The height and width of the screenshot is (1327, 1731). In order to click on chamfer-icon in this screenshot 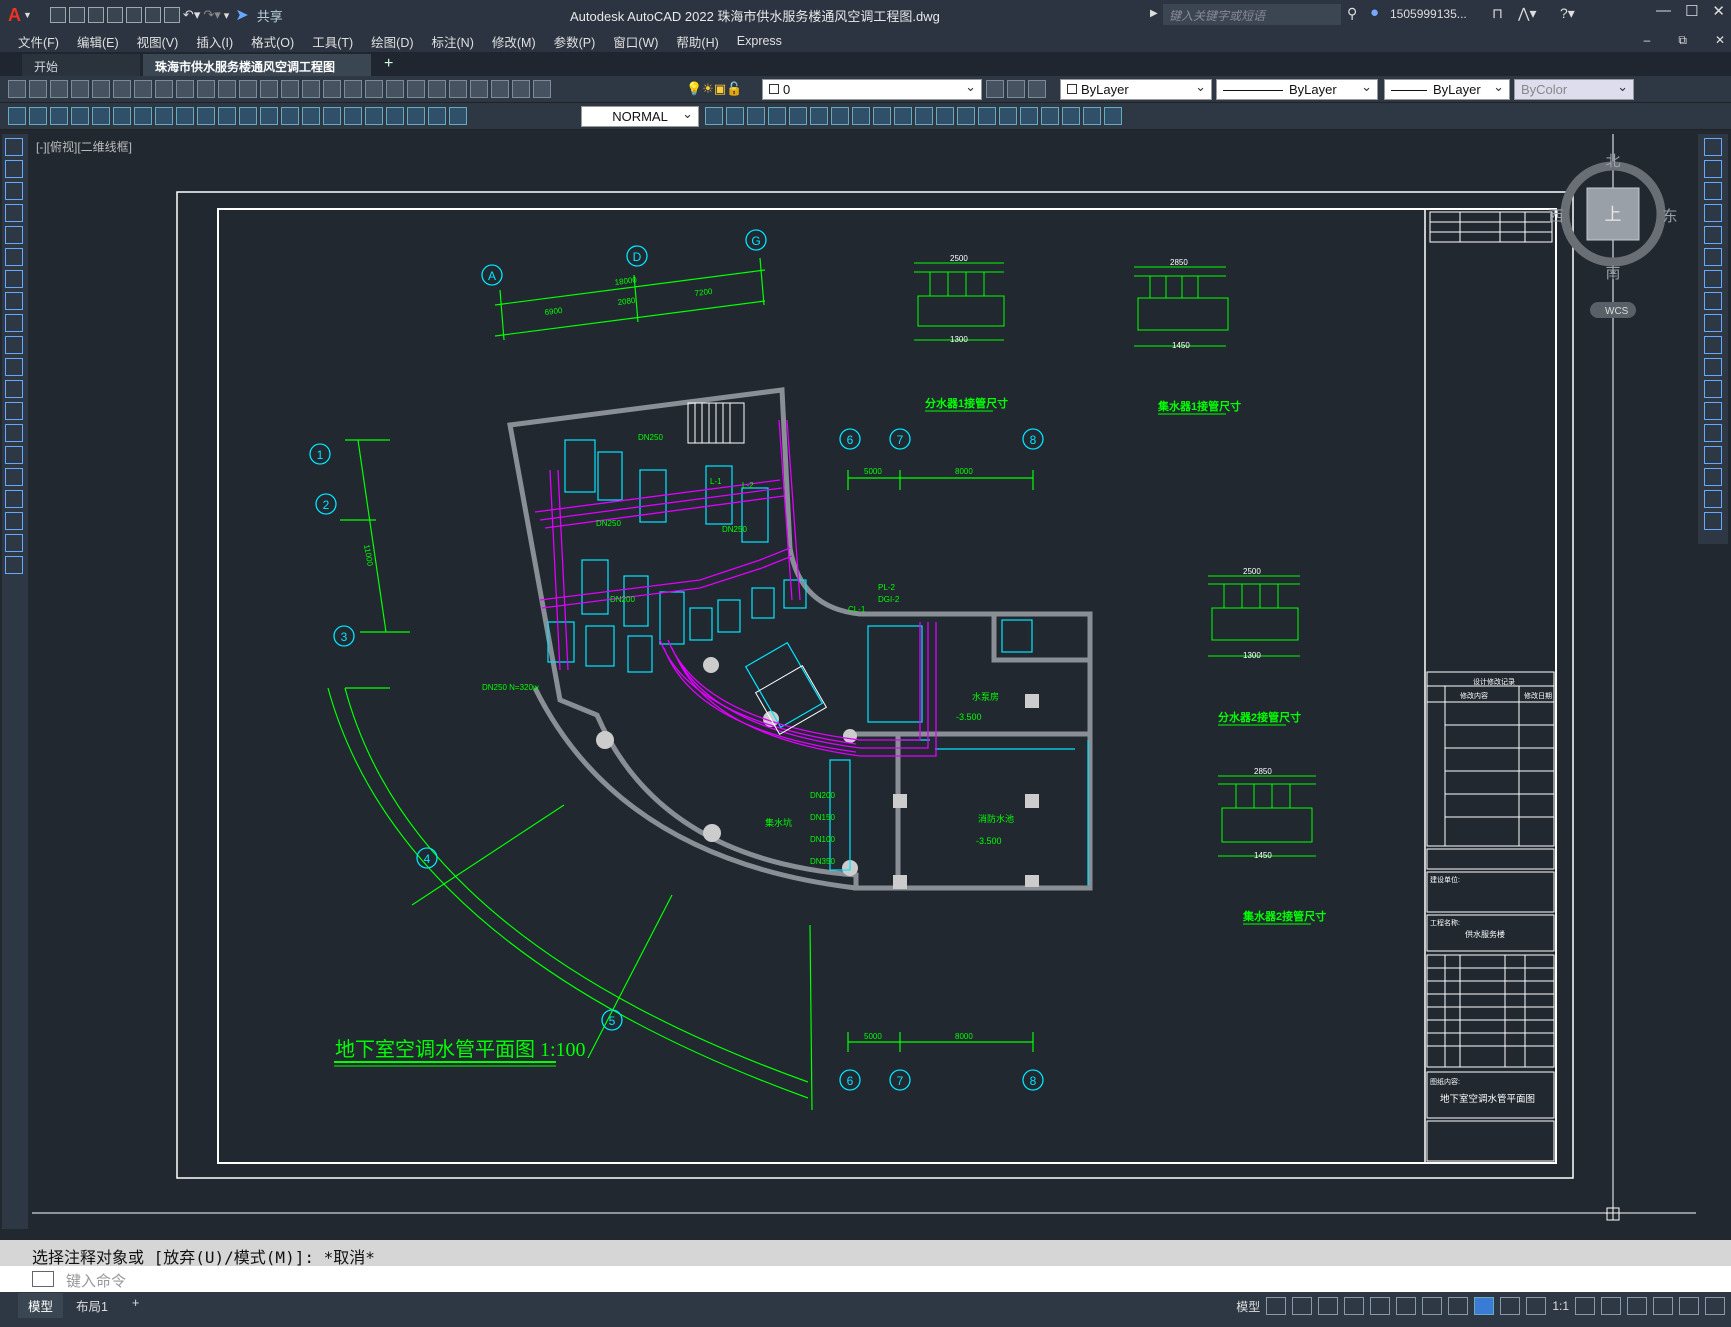, I will do `click(1008, 116)`.